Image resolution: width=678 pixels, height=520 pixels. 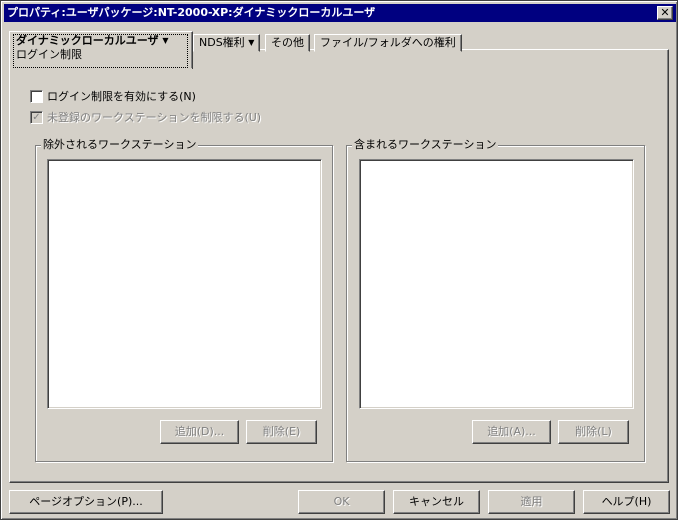 What do you see at coordinates (121, 96) in the screenshot?
I see `checkbox-label: ログイン制限を有効にする(N)` at bounding box center [121, 96].